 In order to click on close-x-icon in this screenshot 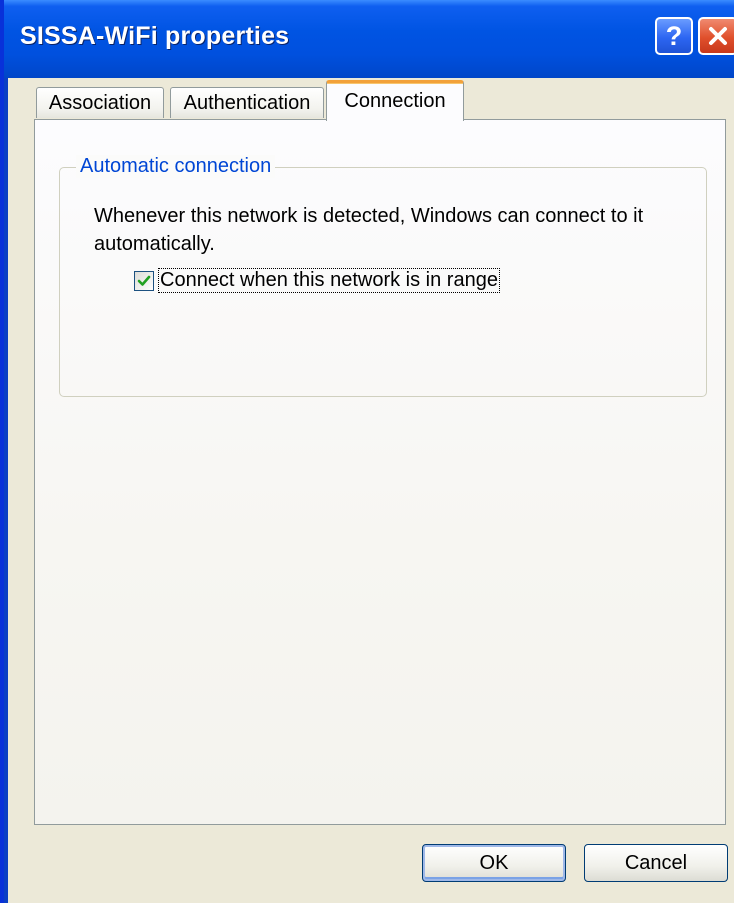, I will do `click(718, 36)`.